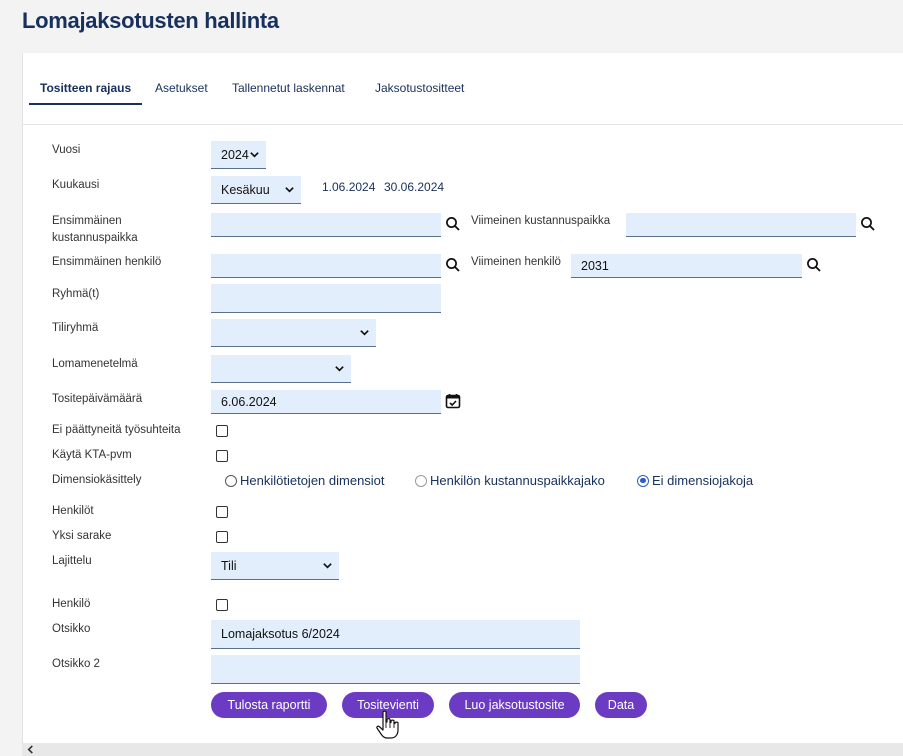 This screenshot has width=903, height=756. What do you see at coordinates (741, 225) in the screenshot?
I see `last-cost-center-input` at bounding box center [741, 225].